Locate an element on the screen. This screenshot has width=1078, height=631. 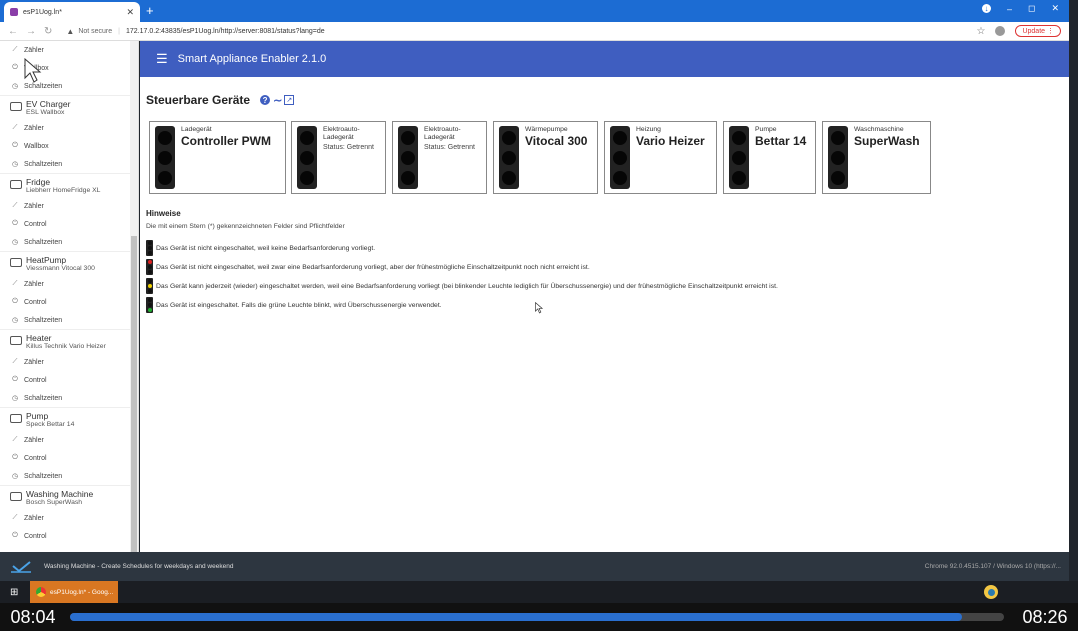
sidebar-device: EV Charger ESL Wallbox is located at coordinates (69, 107).